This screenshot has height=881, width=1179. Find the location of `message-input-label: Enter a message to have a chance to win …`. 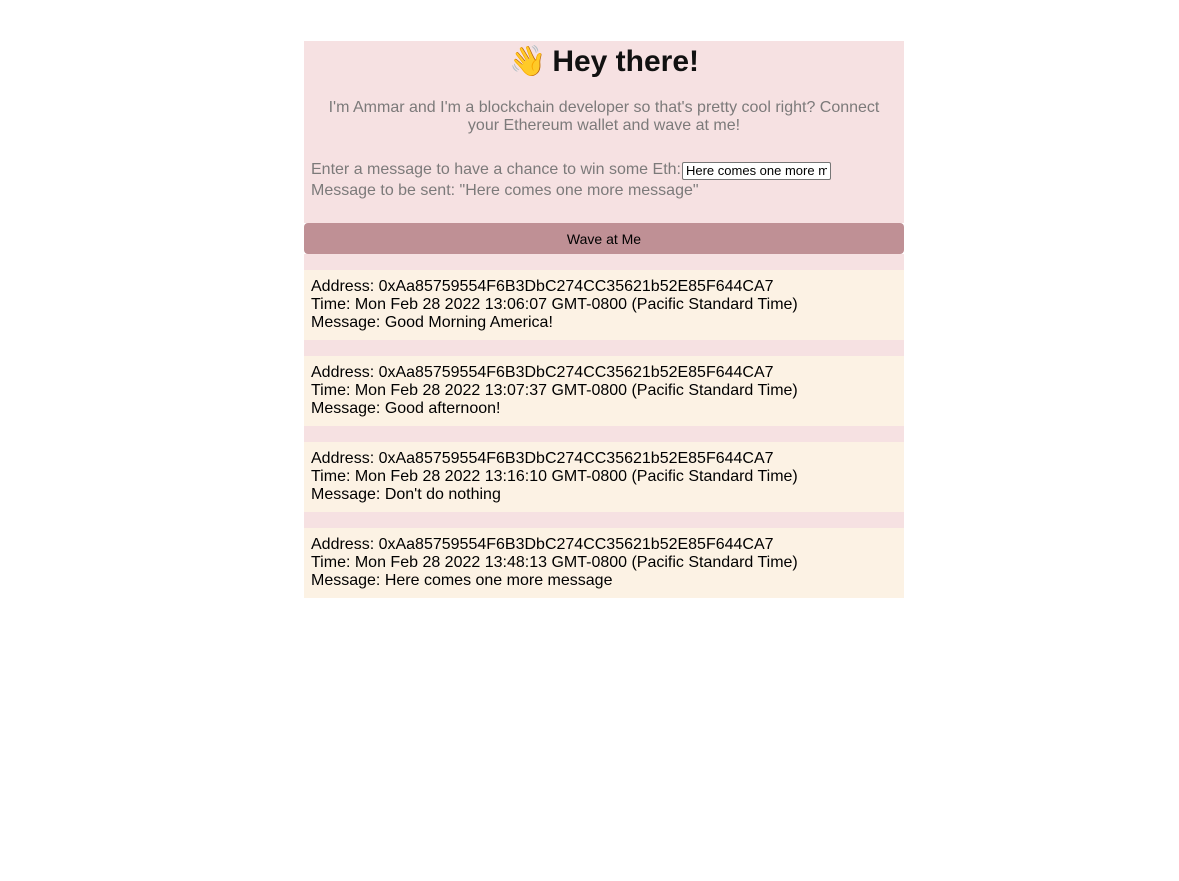

message-input-label: Enter a message to have a chance to win … is located at coordinates (496, 169).